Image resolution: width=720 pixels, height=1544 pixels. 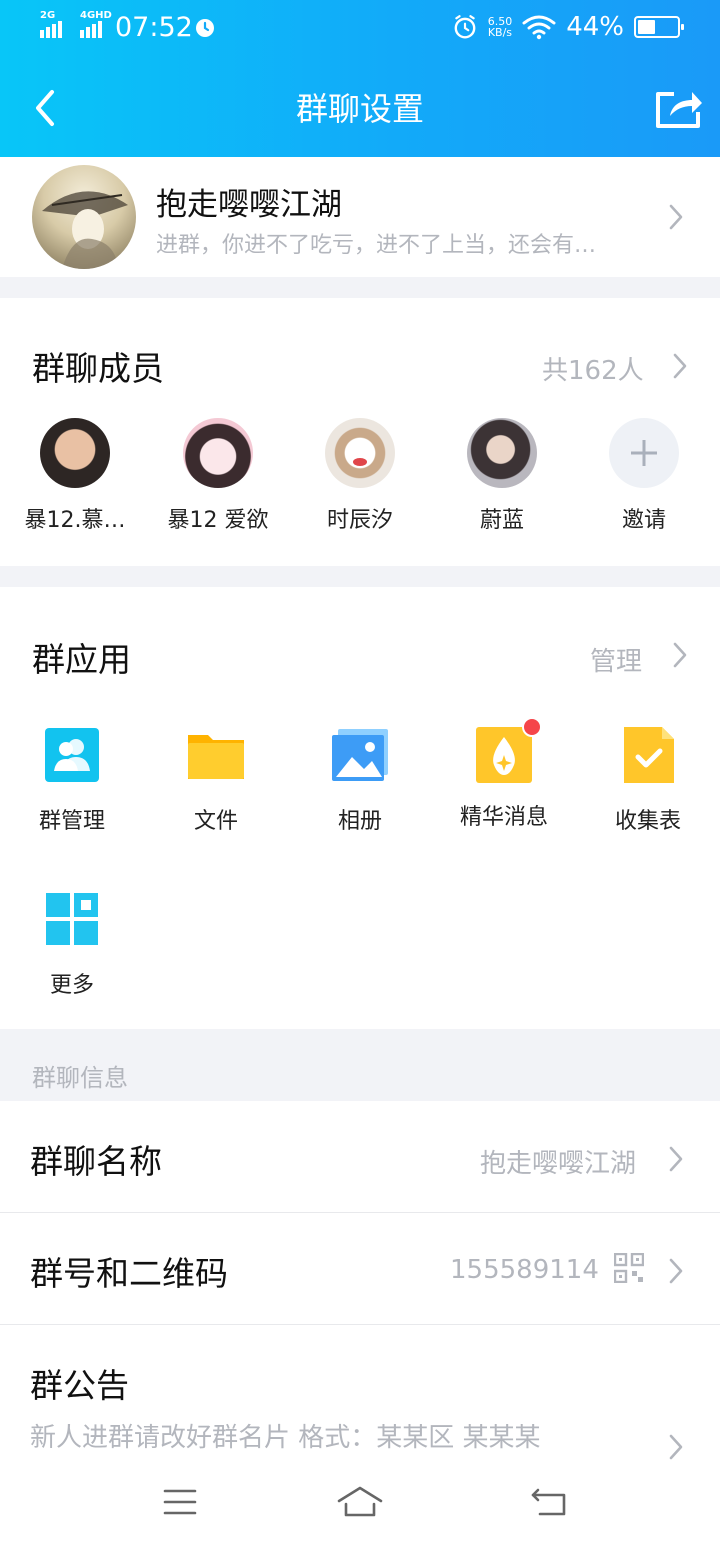 What do you see at coordinates (72, 755) in the screenshot?
I see `group-manage-icon` at bounding box center [72, 755].